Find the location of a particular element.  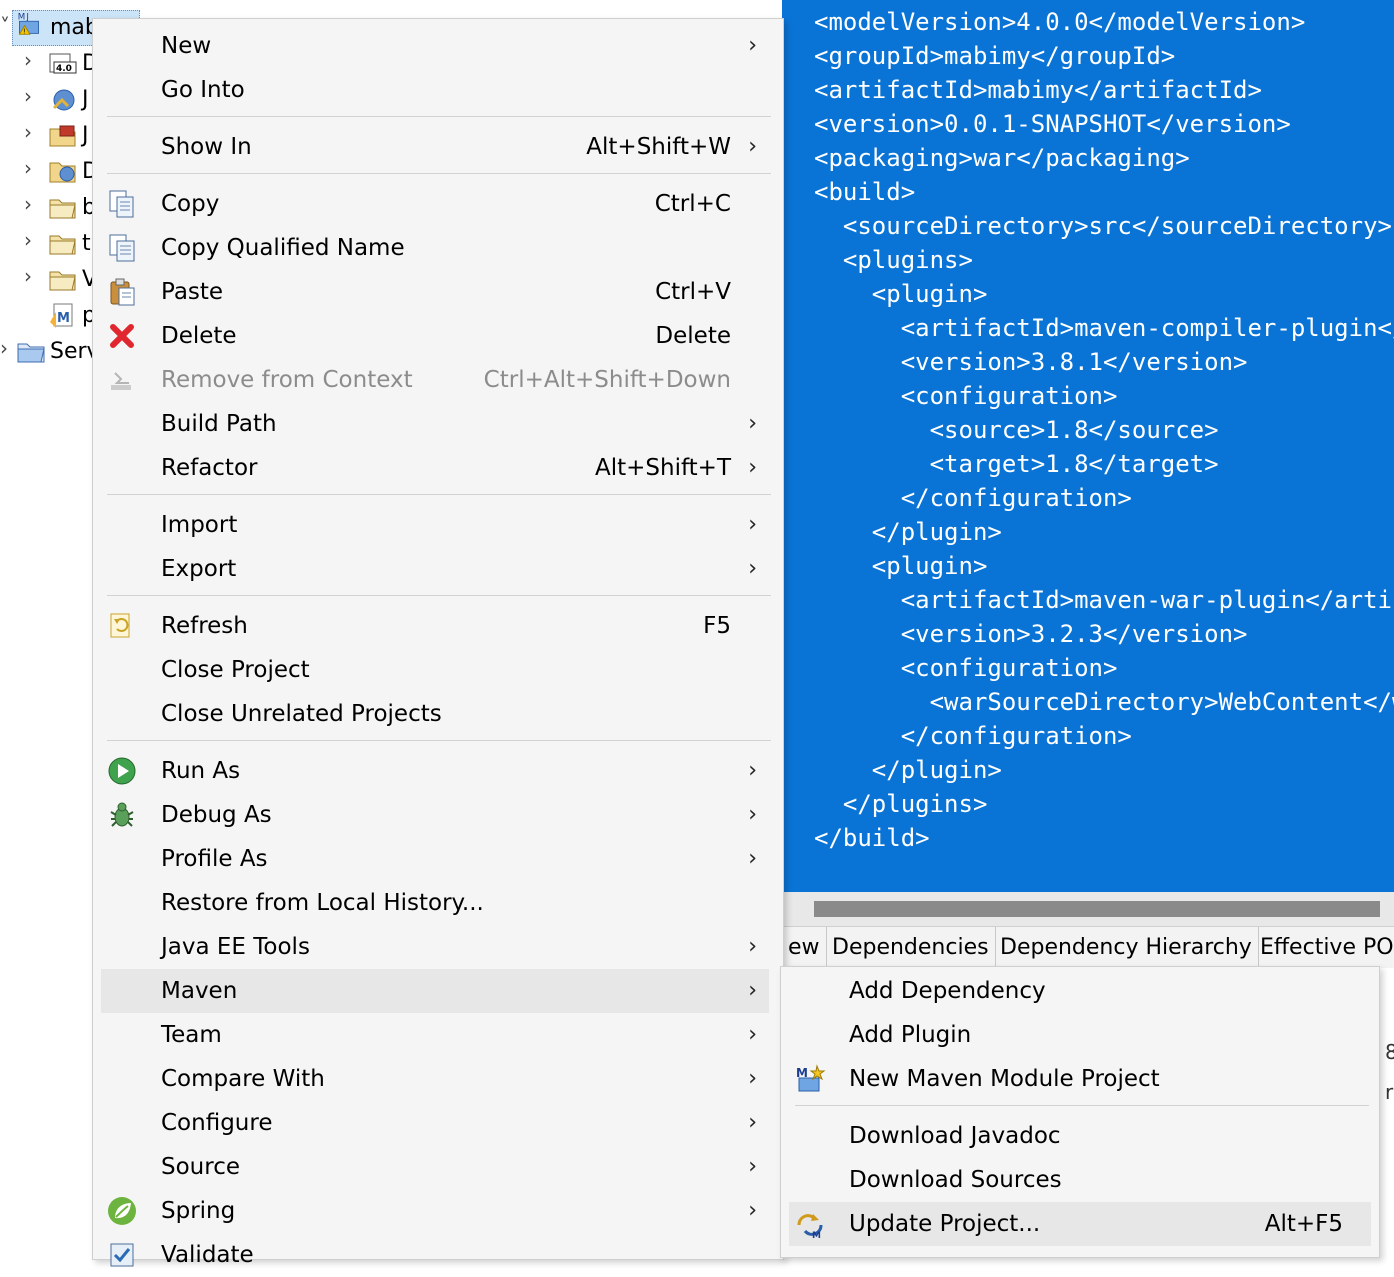

maven-item-new-maven-module-project: M New Maven Module Project is located at coordinates (1080, 1079).